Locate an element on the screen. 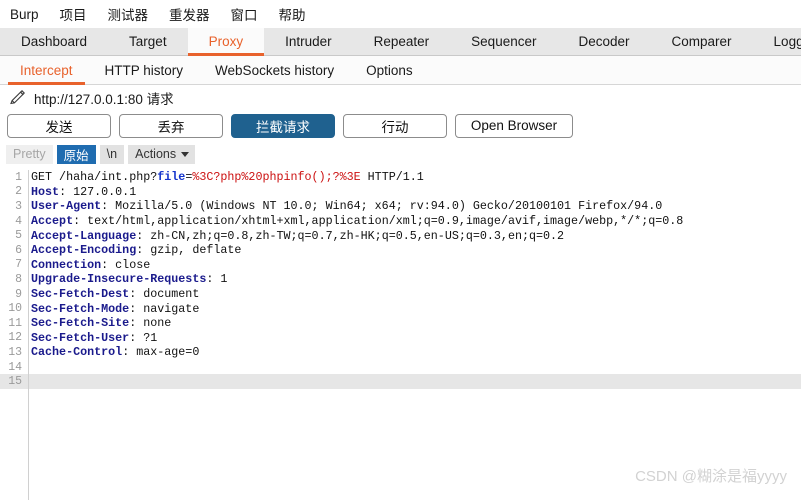  gutter-divider is located at coordinates (28, 335).